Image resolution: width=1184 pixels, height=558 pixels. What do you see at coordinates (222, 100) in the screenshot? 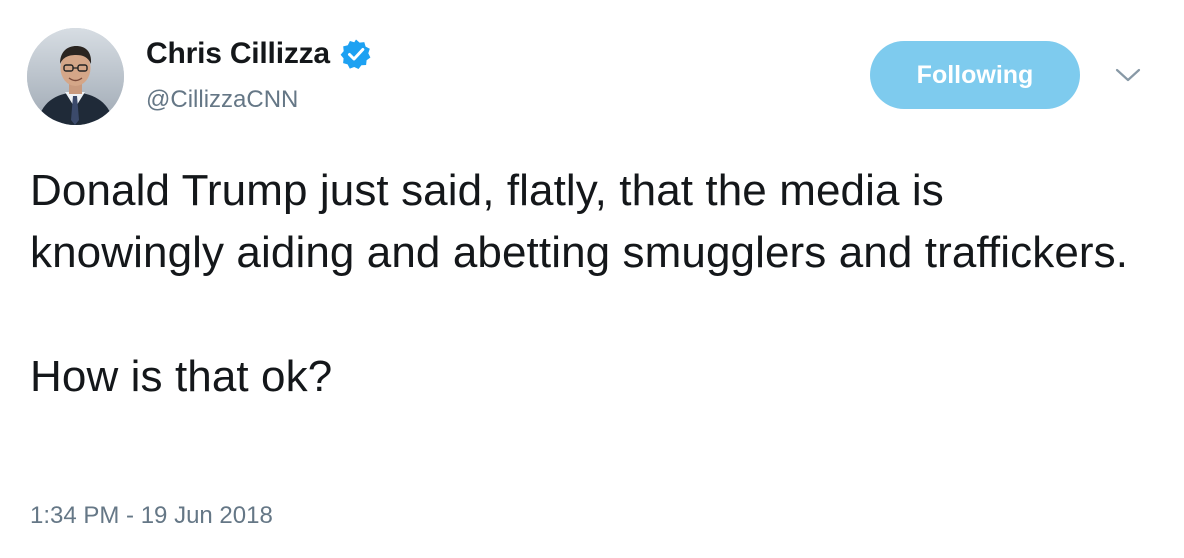
I see `author-handle: @CillizzaCNN` at bounding box center [222, 100].